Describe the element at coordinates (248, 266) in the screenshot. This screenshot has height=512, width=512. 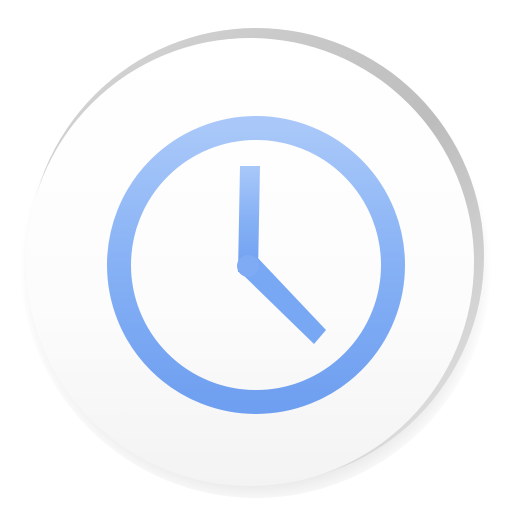
I see `clock-center-cap` at that location.